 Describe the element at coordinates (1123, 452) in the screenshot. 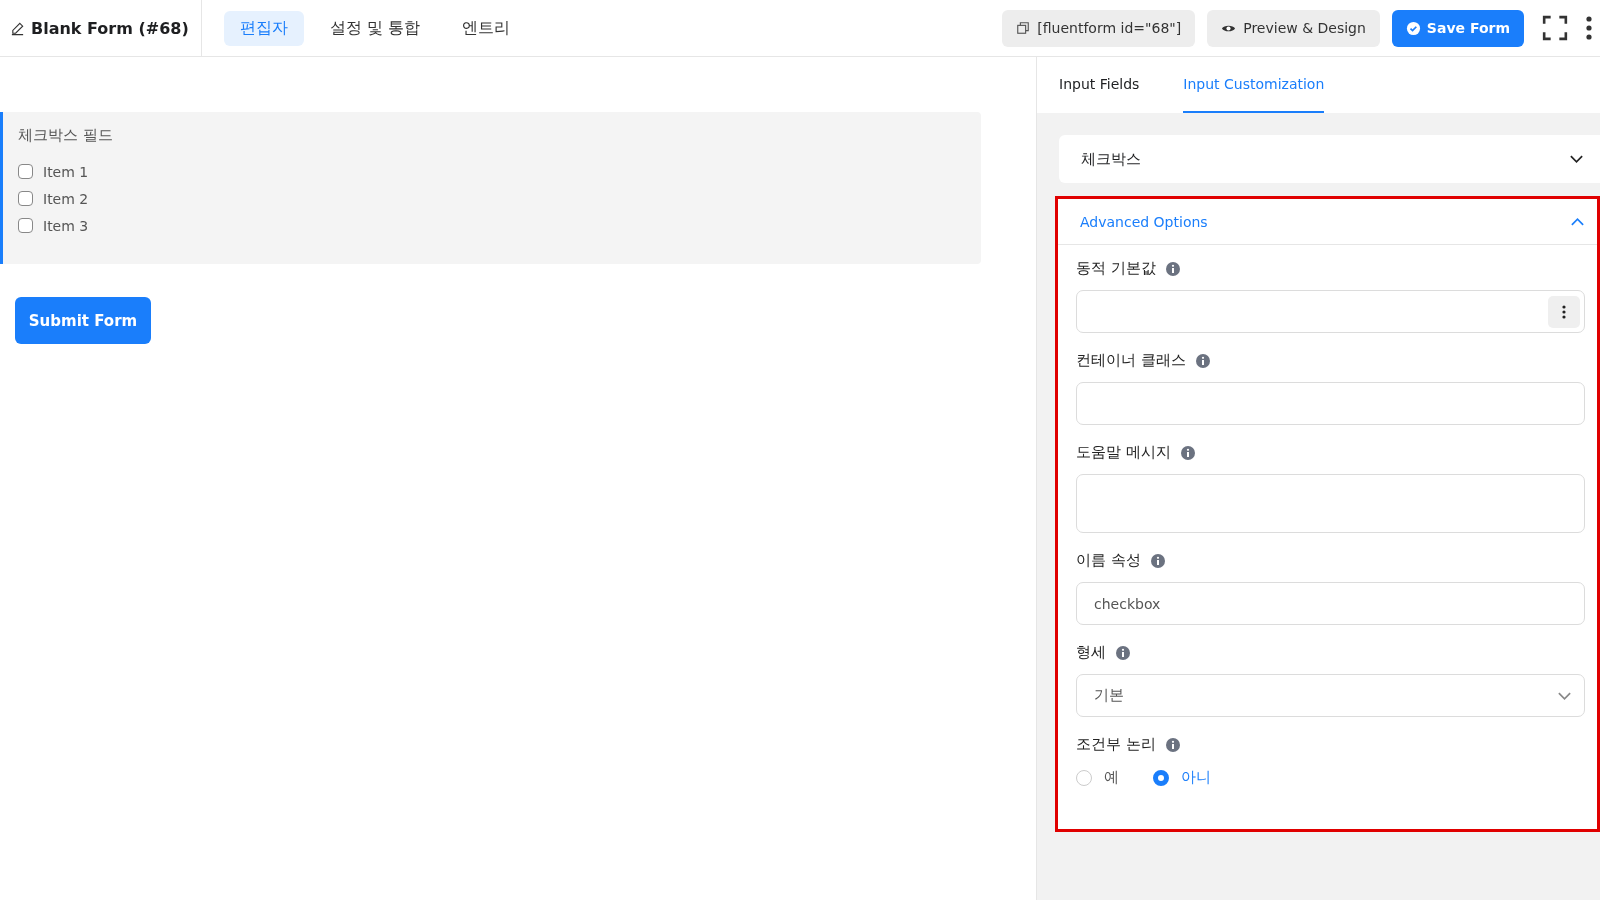

I see `field-label: 도움말 메시지` at that location.